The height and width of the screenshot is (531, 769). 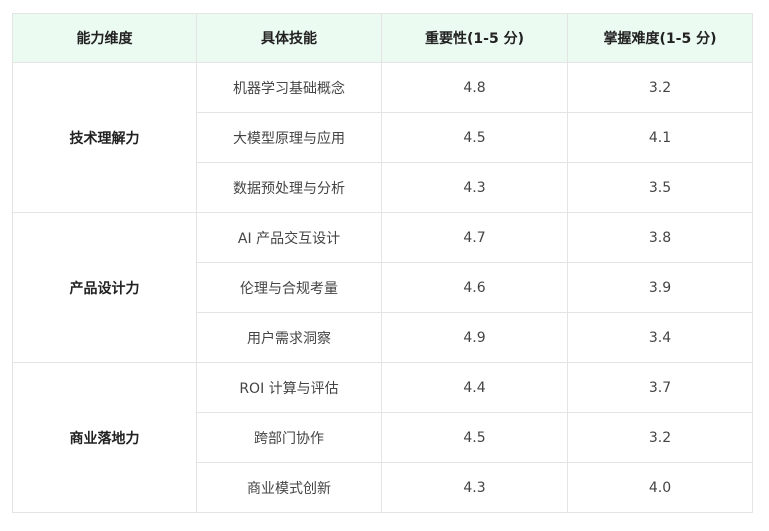 I want to click on header-difficulty: 掌握难度(1-5 分), so click(x=660, y=38).